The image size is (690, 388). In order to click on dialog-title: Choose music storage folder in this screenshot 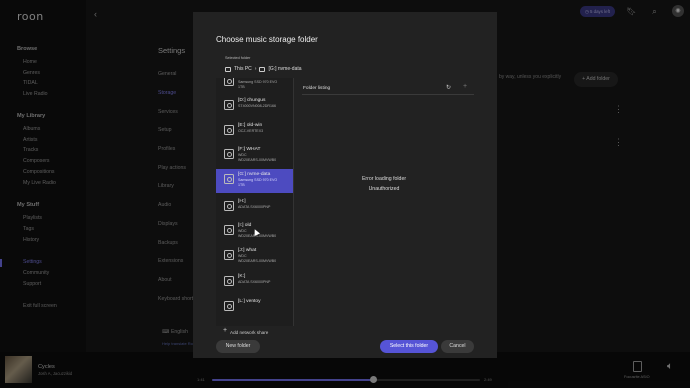, I will do `click(267, 39)`.